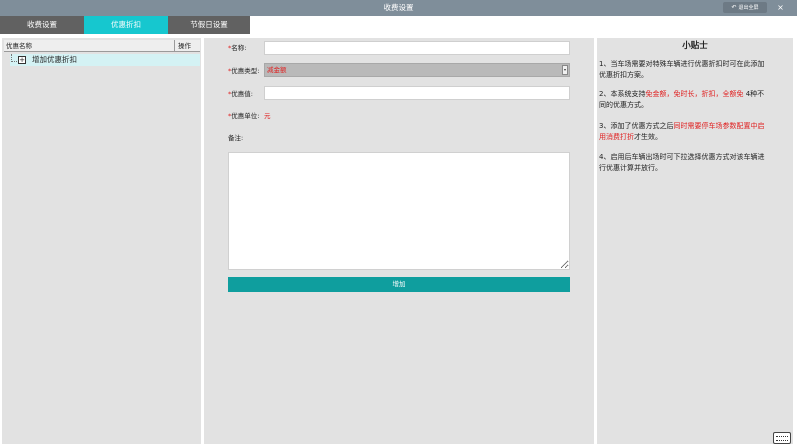  What do you see at coordinates (267, 116) in the screenshot?
I see `discount-unit-value: 元` at bounding box center [267, 116].